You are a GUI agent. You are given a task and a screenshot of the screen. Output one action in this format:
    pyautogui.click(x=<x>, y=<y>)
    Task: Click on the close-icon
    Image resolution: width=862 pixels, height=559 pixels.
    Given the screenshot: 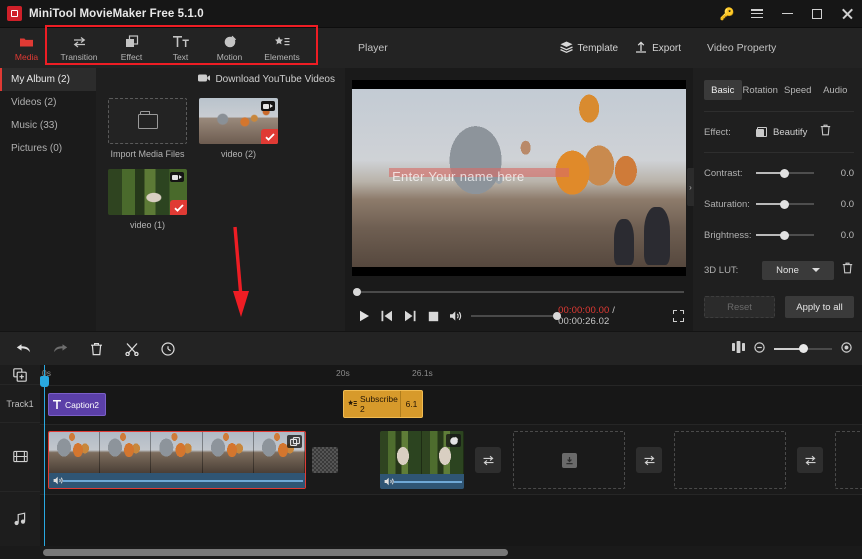 What is the action you would take?
    pyautogui.click(x=847, y=14)
    